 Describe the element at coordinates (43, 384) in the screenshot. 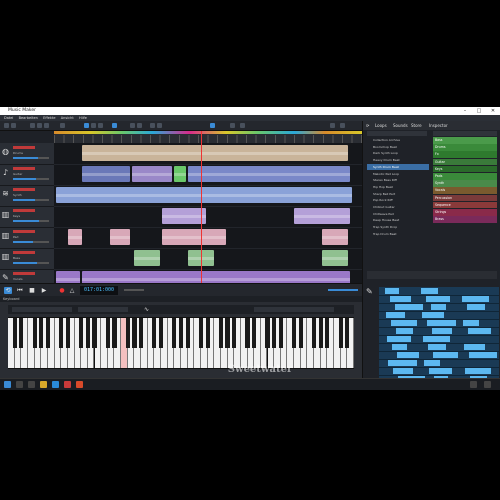

I see `explorer-icon` at that location.